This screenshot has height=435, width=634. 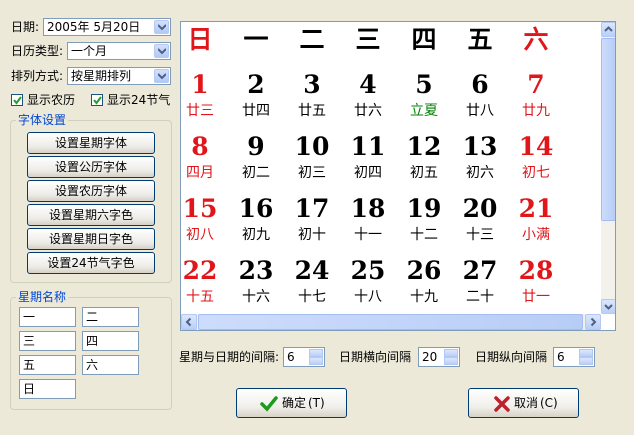 What do you see at coordinates (110, 365) in the screenshot?
I see `week-name-input-sat: 六` at bounding box center [110, 365].